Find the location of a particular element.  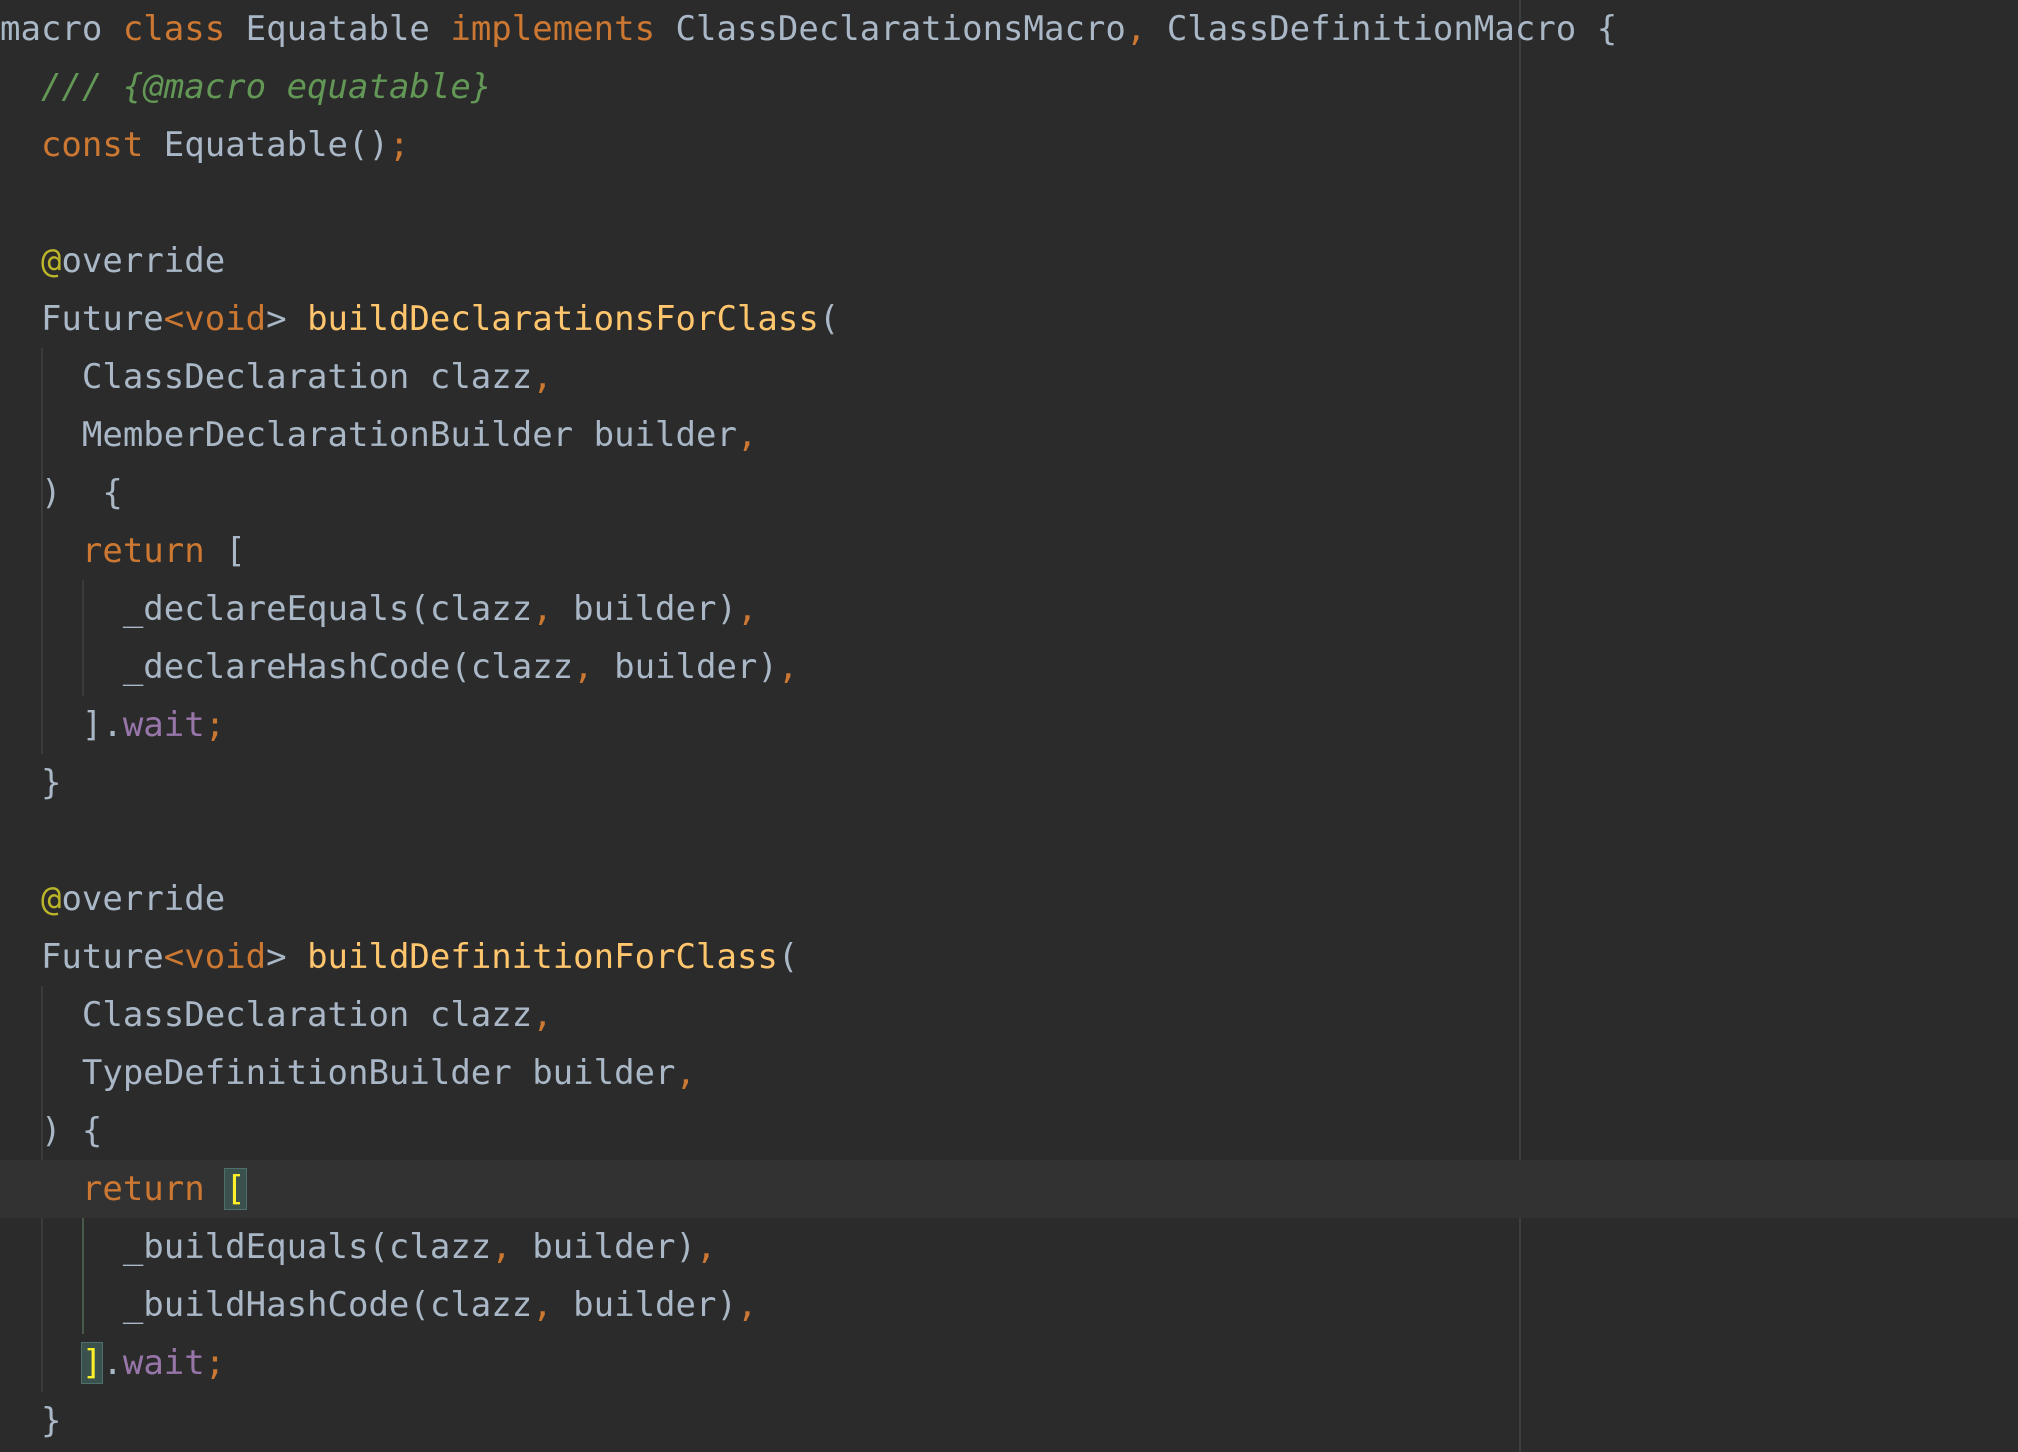

code-token: _buildHashCode(clazz is located at coordinates (266, 1305).